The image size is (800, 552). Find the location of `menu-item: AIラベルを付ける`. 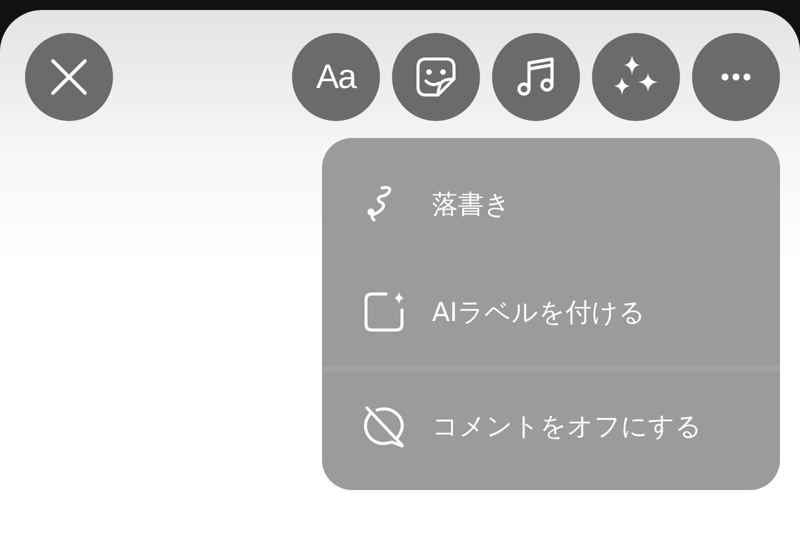

menu-item: AIラベルを付ける is located at coordinates (551, 312).